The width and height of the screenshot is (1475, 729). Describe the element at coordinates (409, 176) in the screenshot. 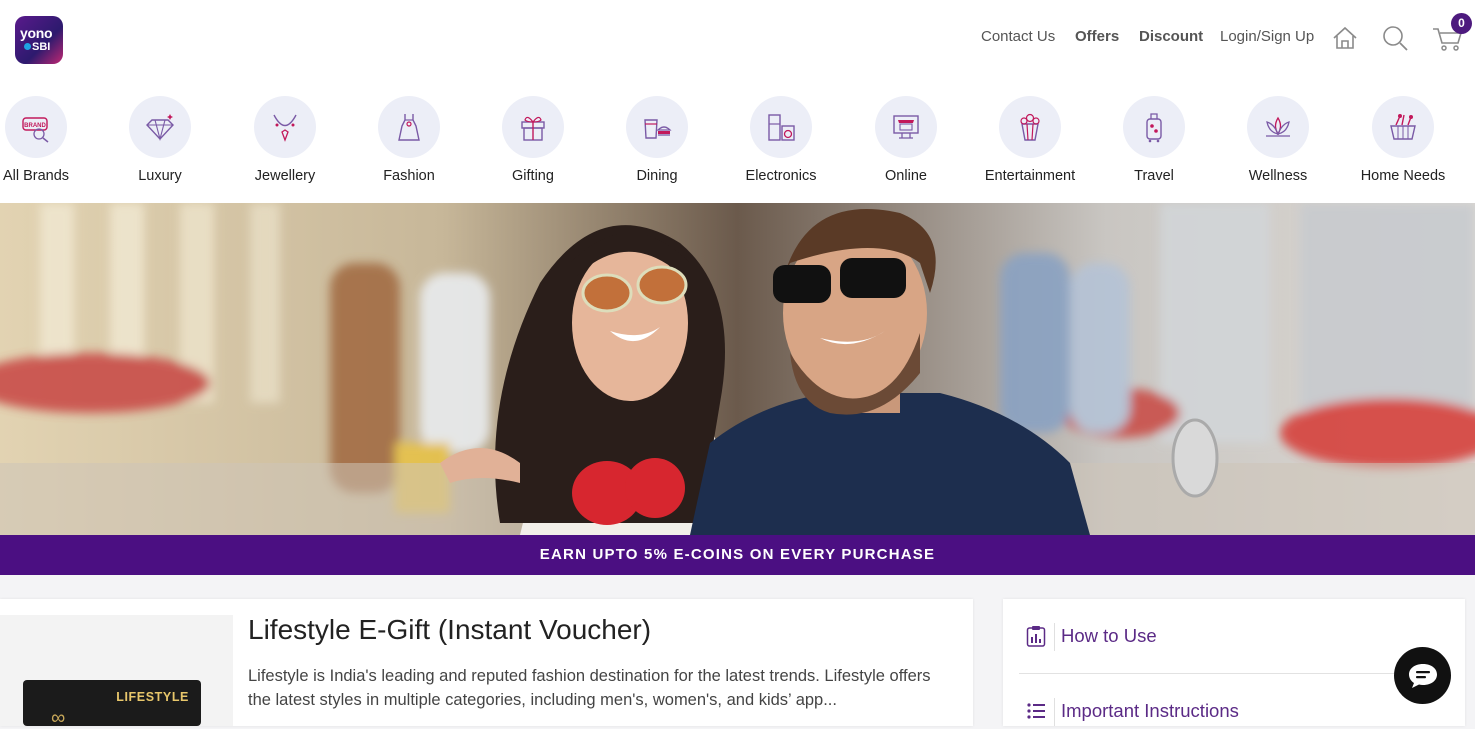

I see `category-label: Fashion` at that location.